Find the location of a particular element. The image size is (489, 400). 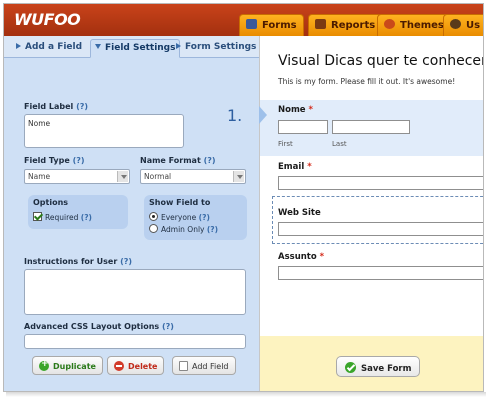

website-input is located at coordinates (380, 229).